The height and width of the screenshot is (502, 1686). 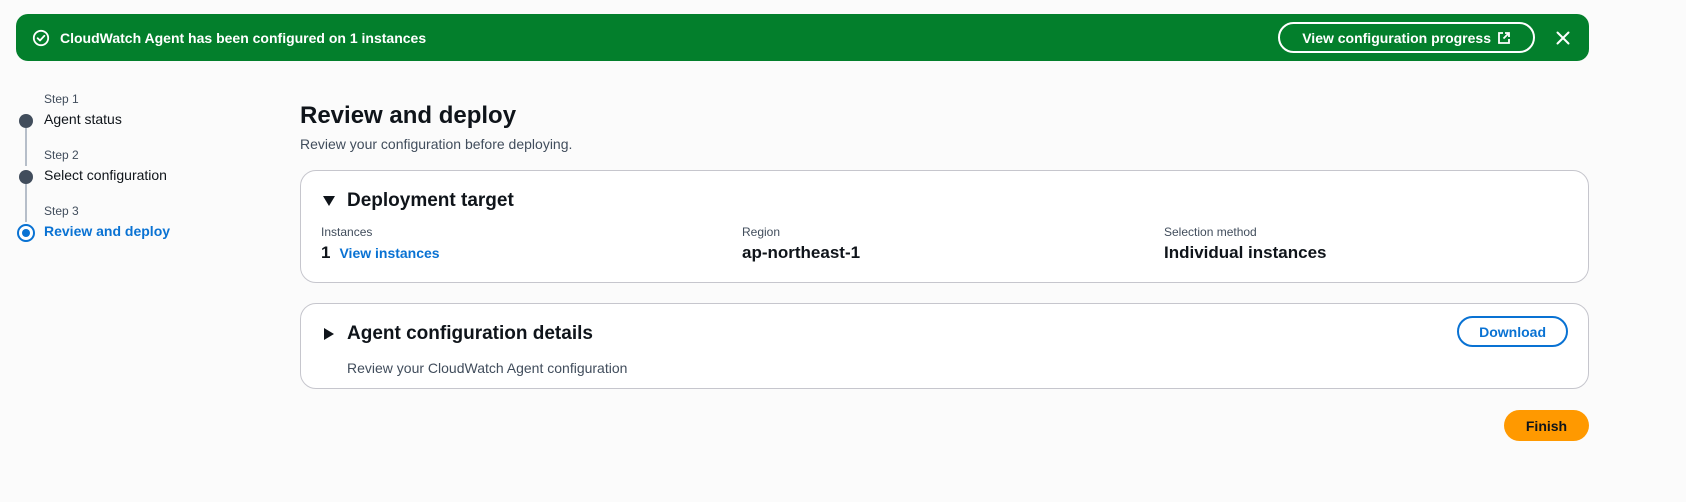 What do you see at coordinates (136, 185) in the screenshot?
I see `step-select-configuration: Step 2 Select configuration` at bounding box center [136, 185].